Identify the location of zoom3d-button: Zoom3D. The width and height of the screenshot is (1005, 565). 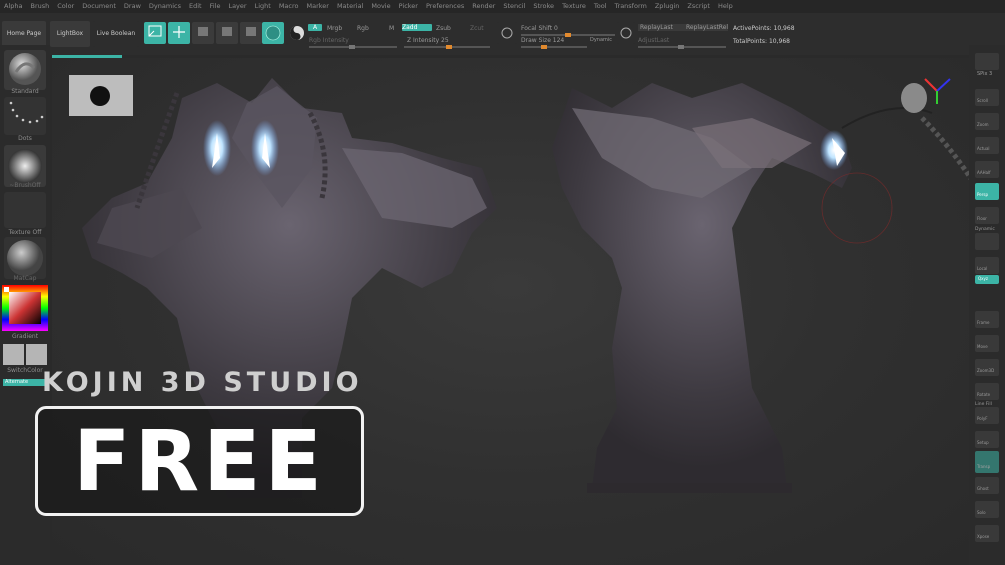
(987, 367).